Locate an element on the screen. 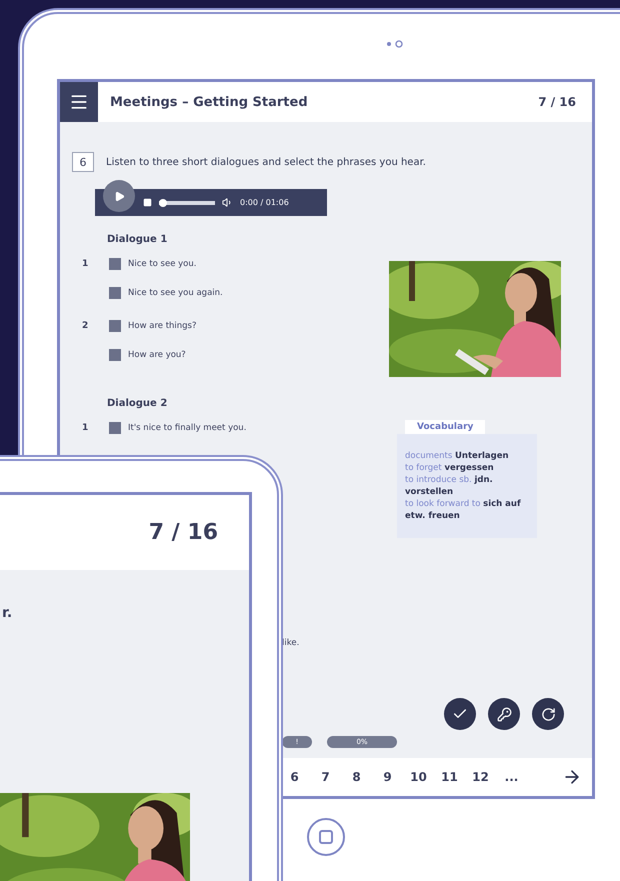  lesson-title: Meetings – Getting Started is located at coordinates (209, 102).